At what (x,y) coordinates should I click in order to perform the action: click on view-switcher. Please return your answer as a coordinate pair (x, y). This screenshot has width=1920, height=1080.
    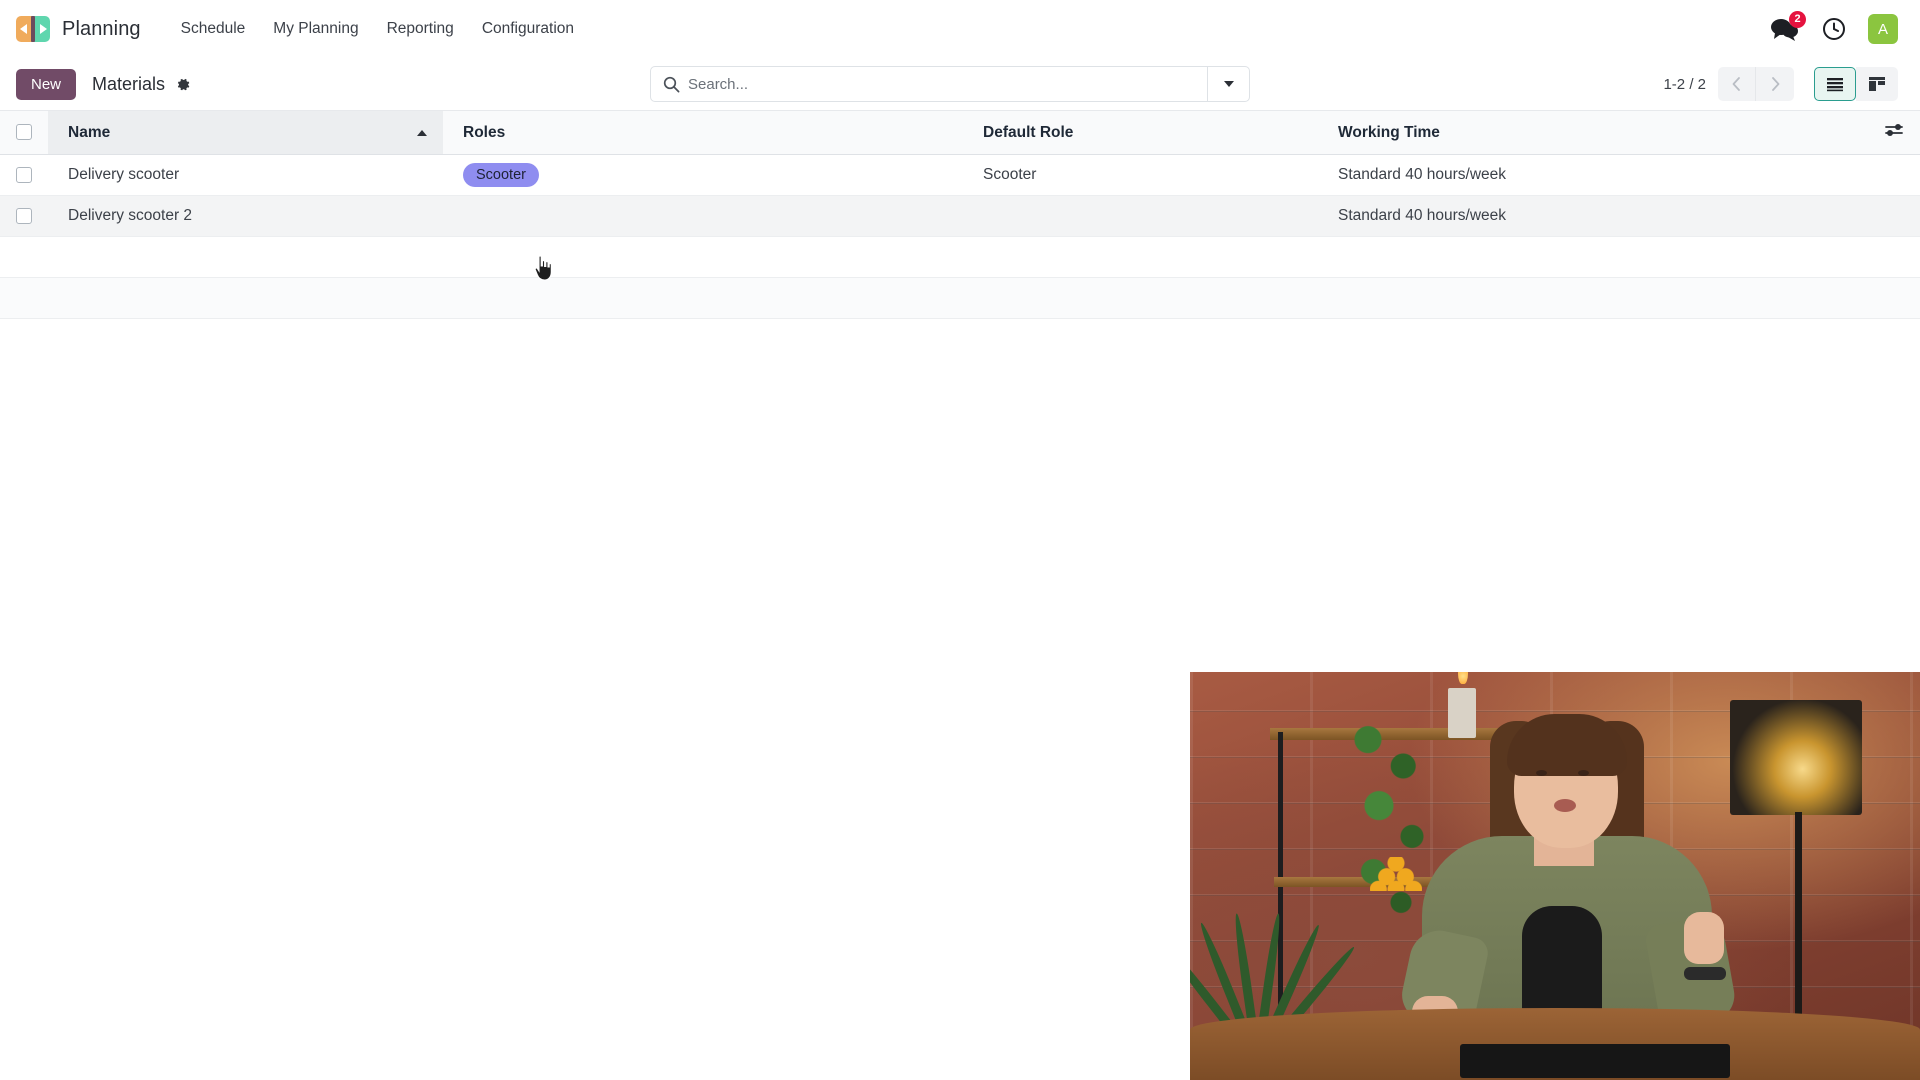
    Looking at the image, I should click on (1856, 84).